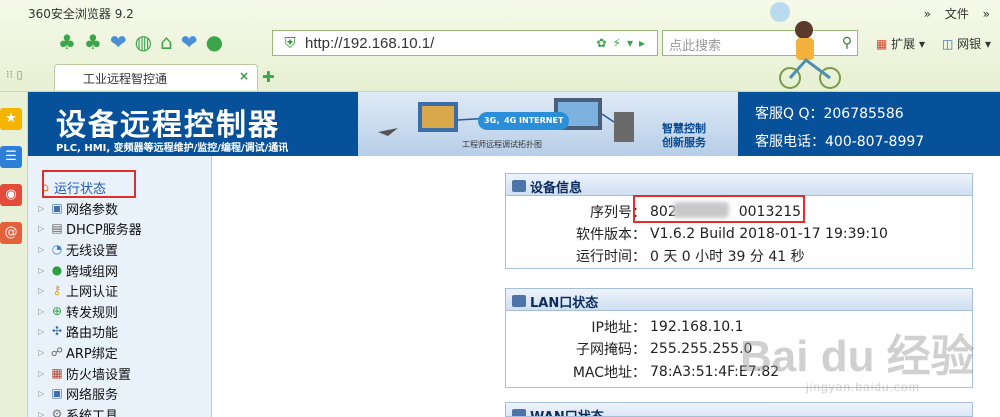  I want to click on grid-icon: ▦, so click(882, 44).